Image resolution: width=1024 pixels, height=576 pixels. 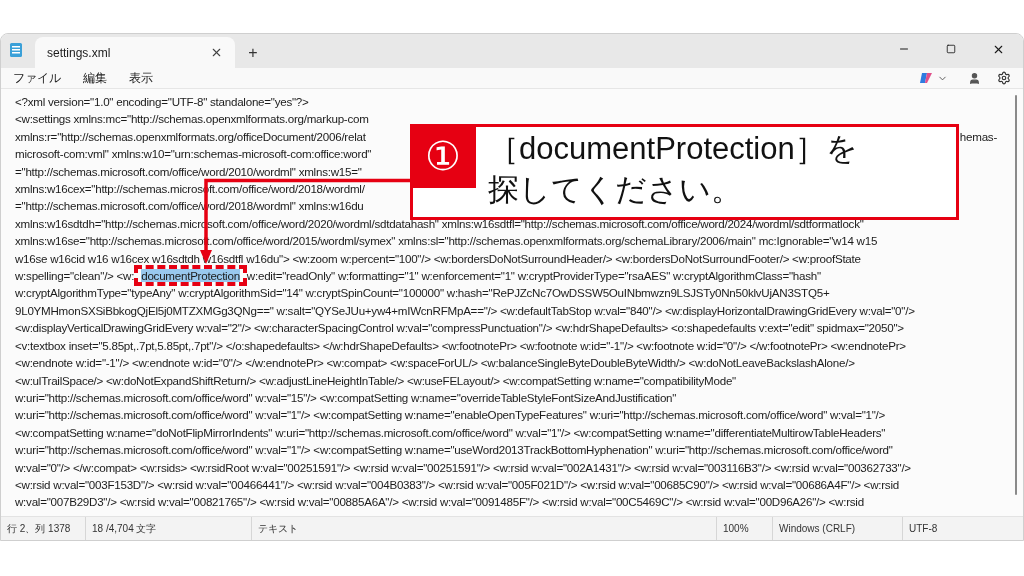 What do you see at coordinates (450, 415) in the screenshot?
I see `code-text: w:uri="http://schemas.microsoft.com/office/word" w:val="1"/> <w:compatSetting w:name="enableOpenTypeFeatures" w:uri="http://schemas.microsoft.com/office/word" w:val="1"/>` at bounding box center [450, 415].